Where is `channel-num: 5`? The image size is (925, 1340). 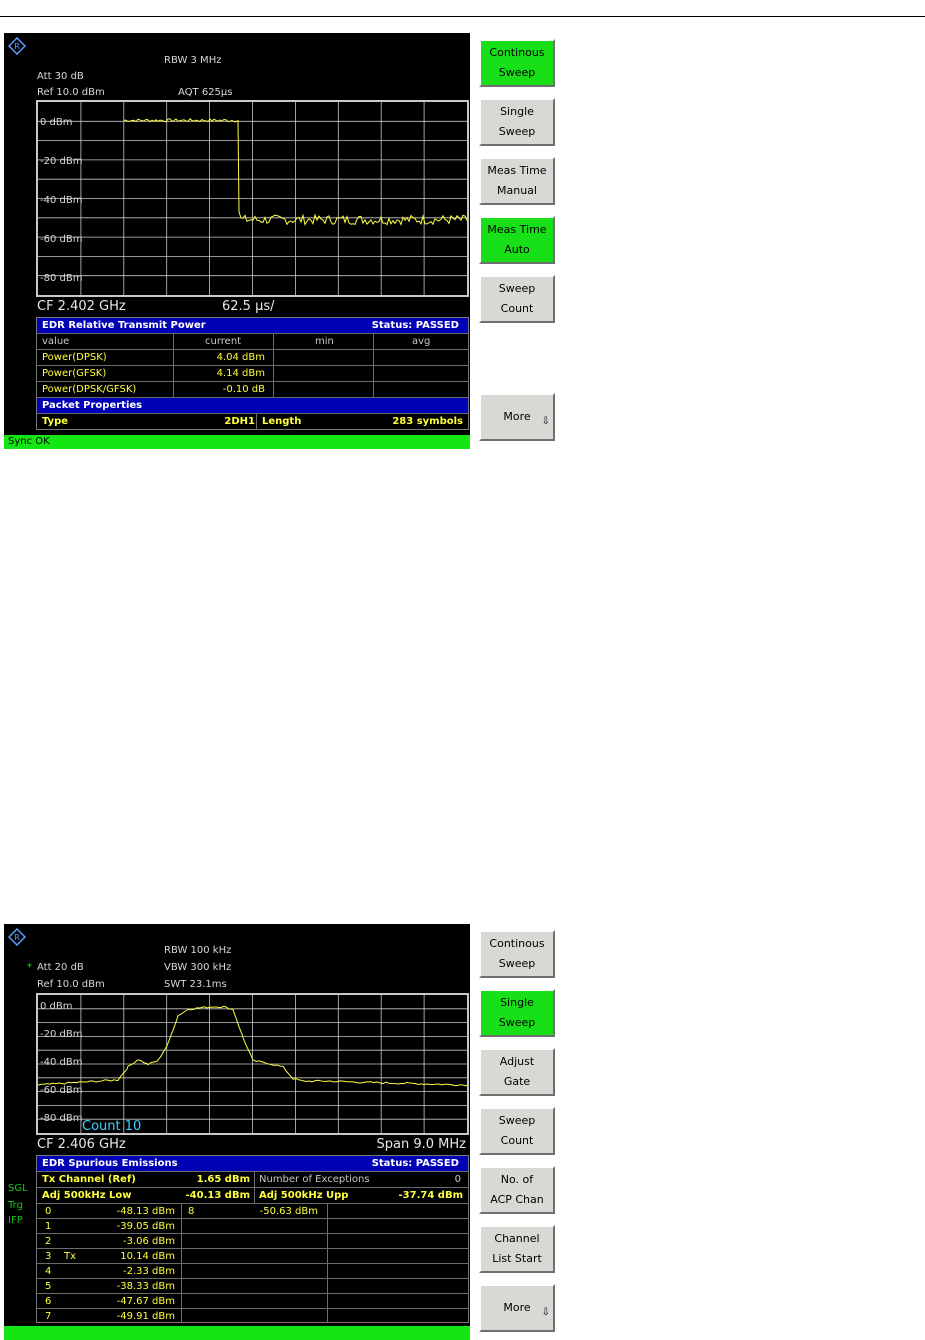
channel-num: 5 is located at coordinates (48, 1286).